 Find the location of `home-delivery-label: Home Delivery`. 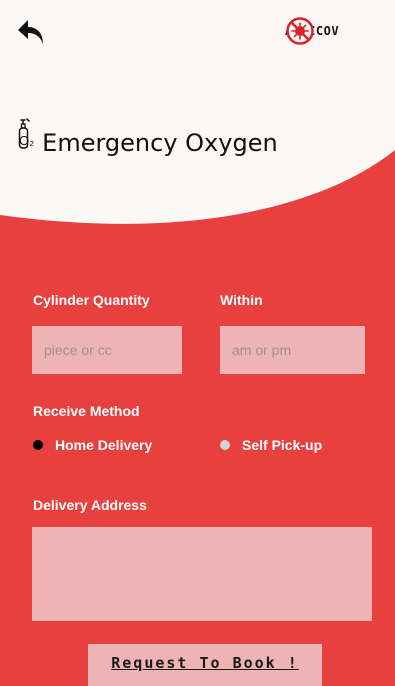

home-delivery-label: Home Delivery is located at coordinates (104, 445).